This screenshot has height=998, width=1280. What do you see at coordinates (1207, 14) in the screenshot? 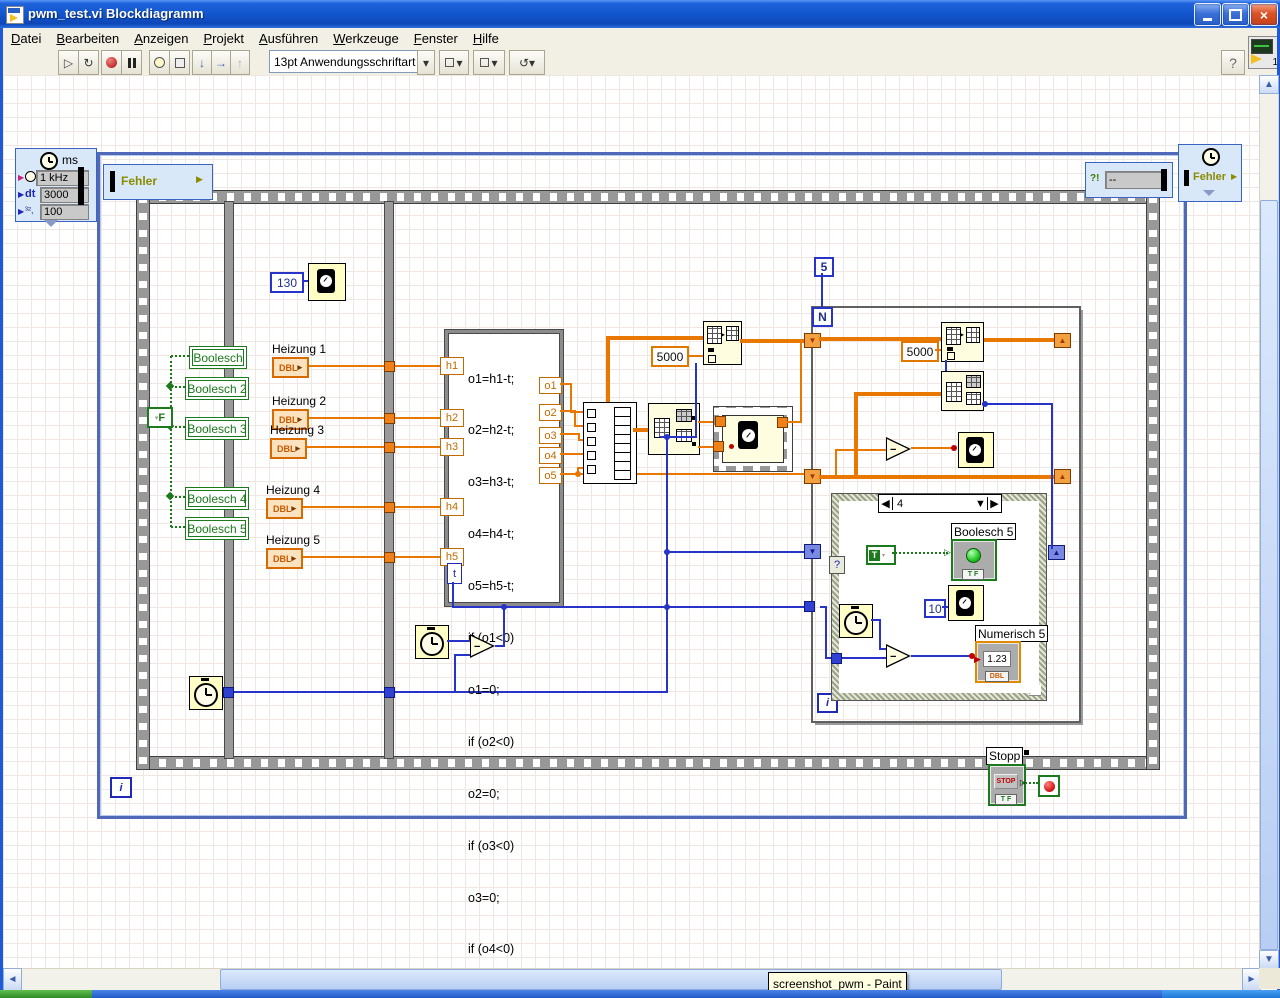
I see `minimize-button` at bounding box center [1207, 14].